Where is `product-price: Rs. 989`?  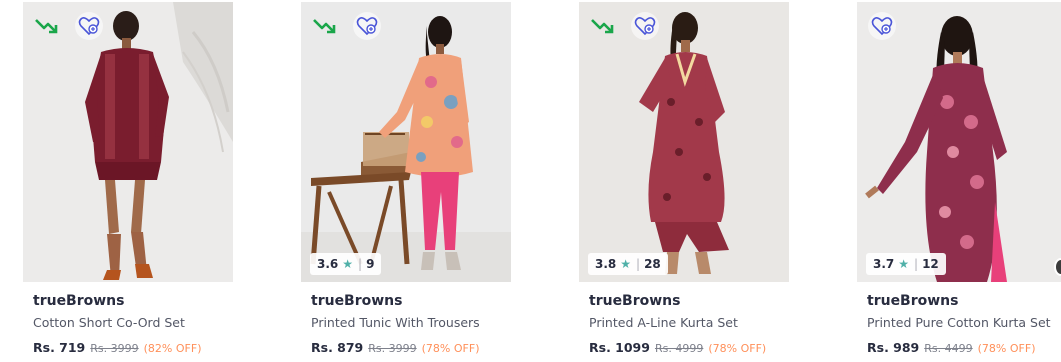
product-price: Rs. 989 is located at coordinates (893, 347).